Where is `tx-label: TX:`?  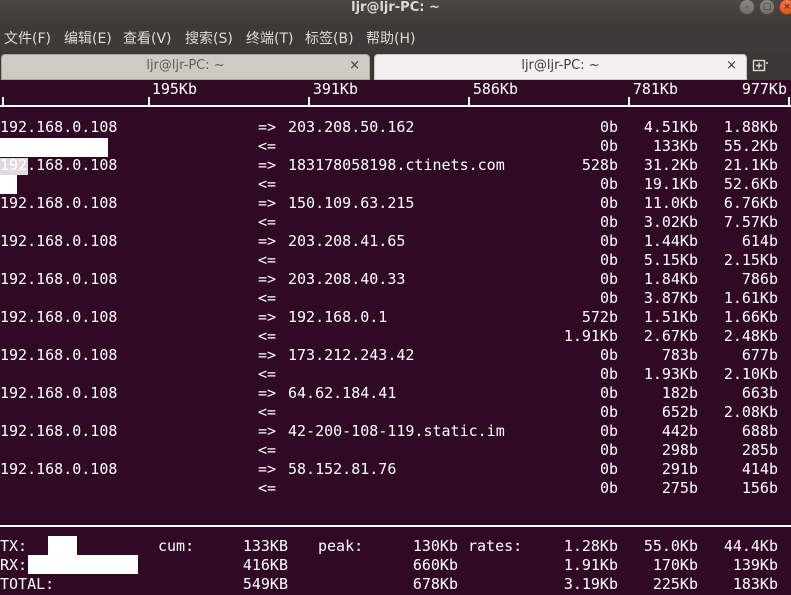
tx-label: TX: is located at coordinates (14, 546).